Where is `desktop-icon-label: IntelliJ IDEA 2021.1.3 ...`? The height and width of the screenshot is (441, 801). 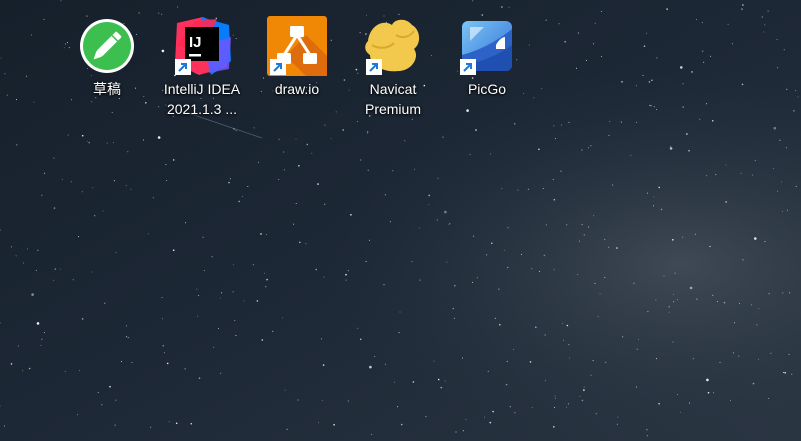 desktop-icon-label: IntelliJ IDEA 2021.1.3 ... is located at coordinates (202, 99).